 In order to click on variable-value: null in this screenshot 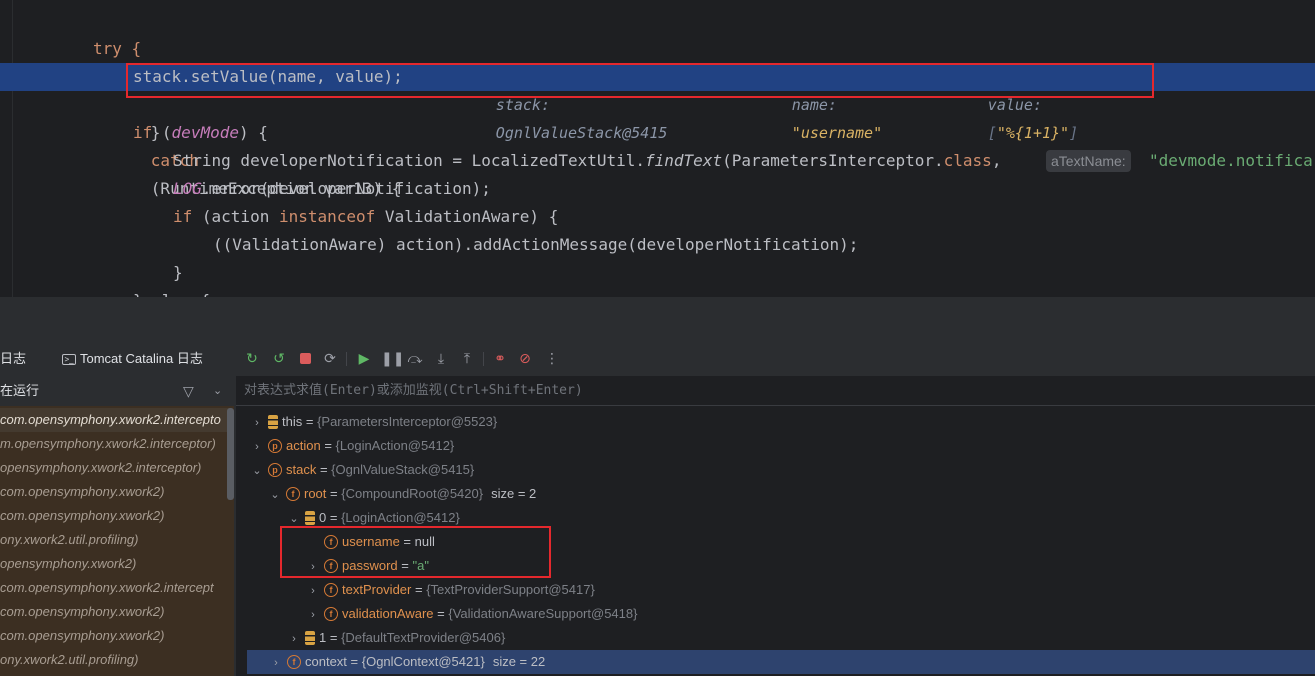, I will do `click(424, 541)`.